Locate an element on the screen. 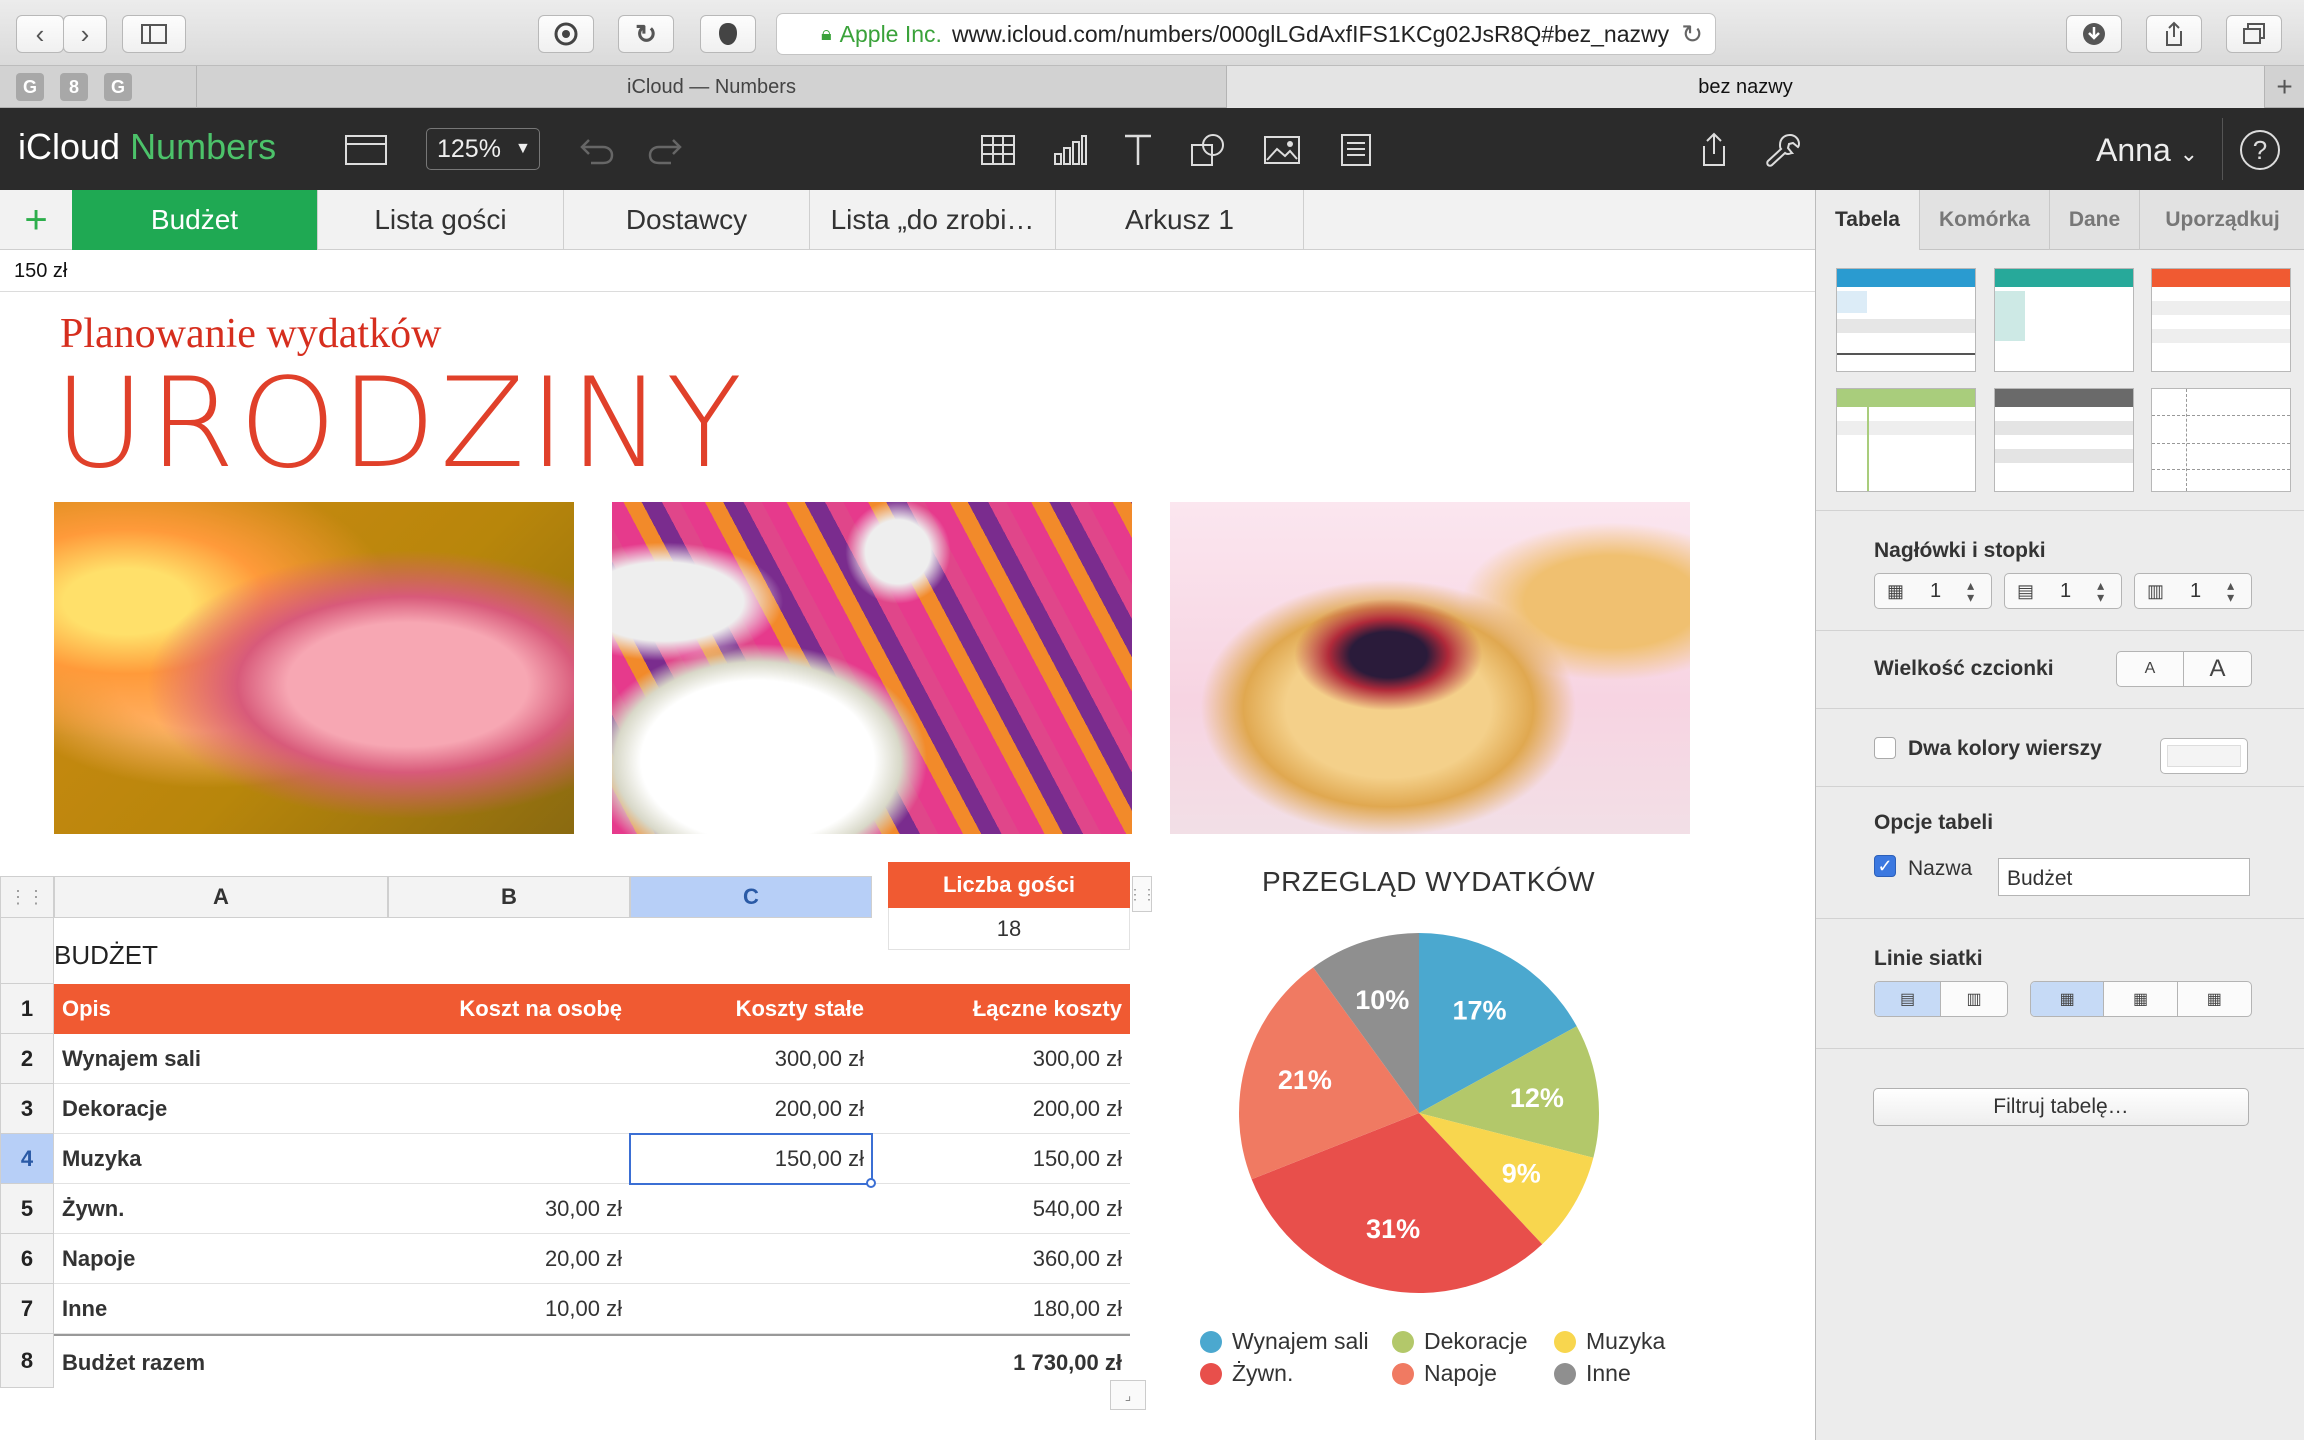  pinned-tab-1: G is located at coordinates (30, 87).